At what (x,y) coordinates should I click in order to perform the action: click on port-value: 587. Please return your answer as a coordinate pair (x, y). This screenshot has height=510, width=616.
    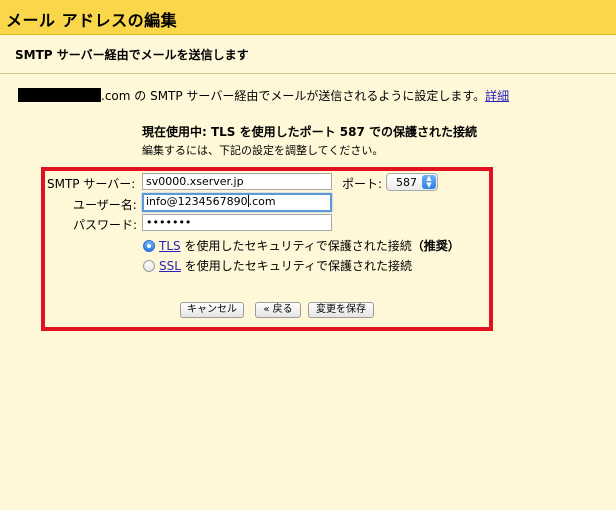
    Looking at the image, I should click on (406, 182).